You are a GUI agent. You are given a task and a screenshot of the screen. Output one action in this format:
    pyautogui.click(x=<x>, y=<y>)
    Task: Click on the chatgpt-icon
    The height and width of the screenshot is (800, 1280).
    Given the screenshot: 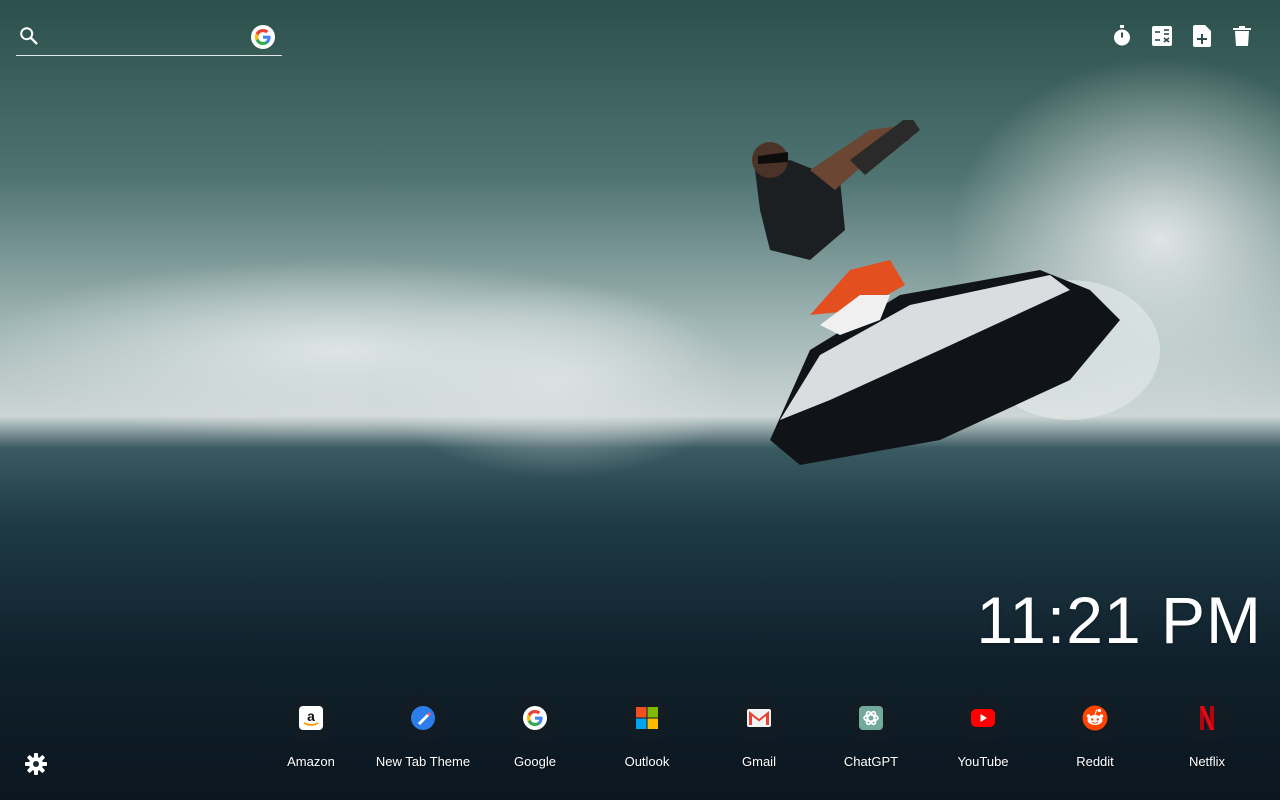 What is the action you would take?
    pyautogui.click(x=871, y=718)
    